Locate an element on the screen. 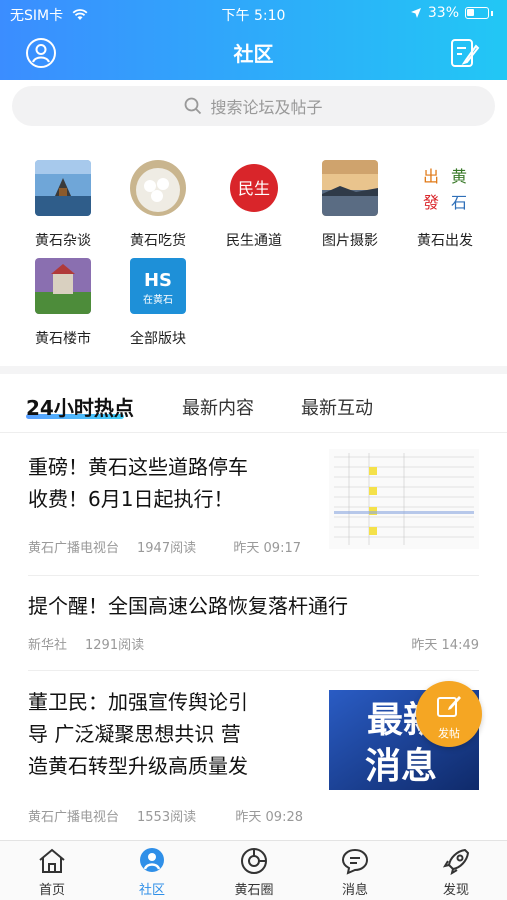 The height and width of the screenshot is (900, 507). post-reads: 1947阅读 is located at coordinates (167, 548).